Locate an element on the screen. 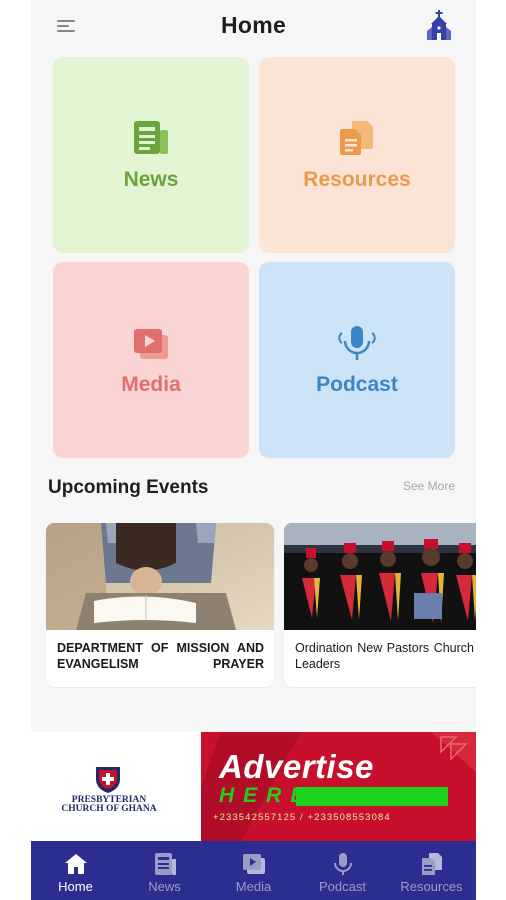  nav-label: Podcast is located at coordinates (342, 886).